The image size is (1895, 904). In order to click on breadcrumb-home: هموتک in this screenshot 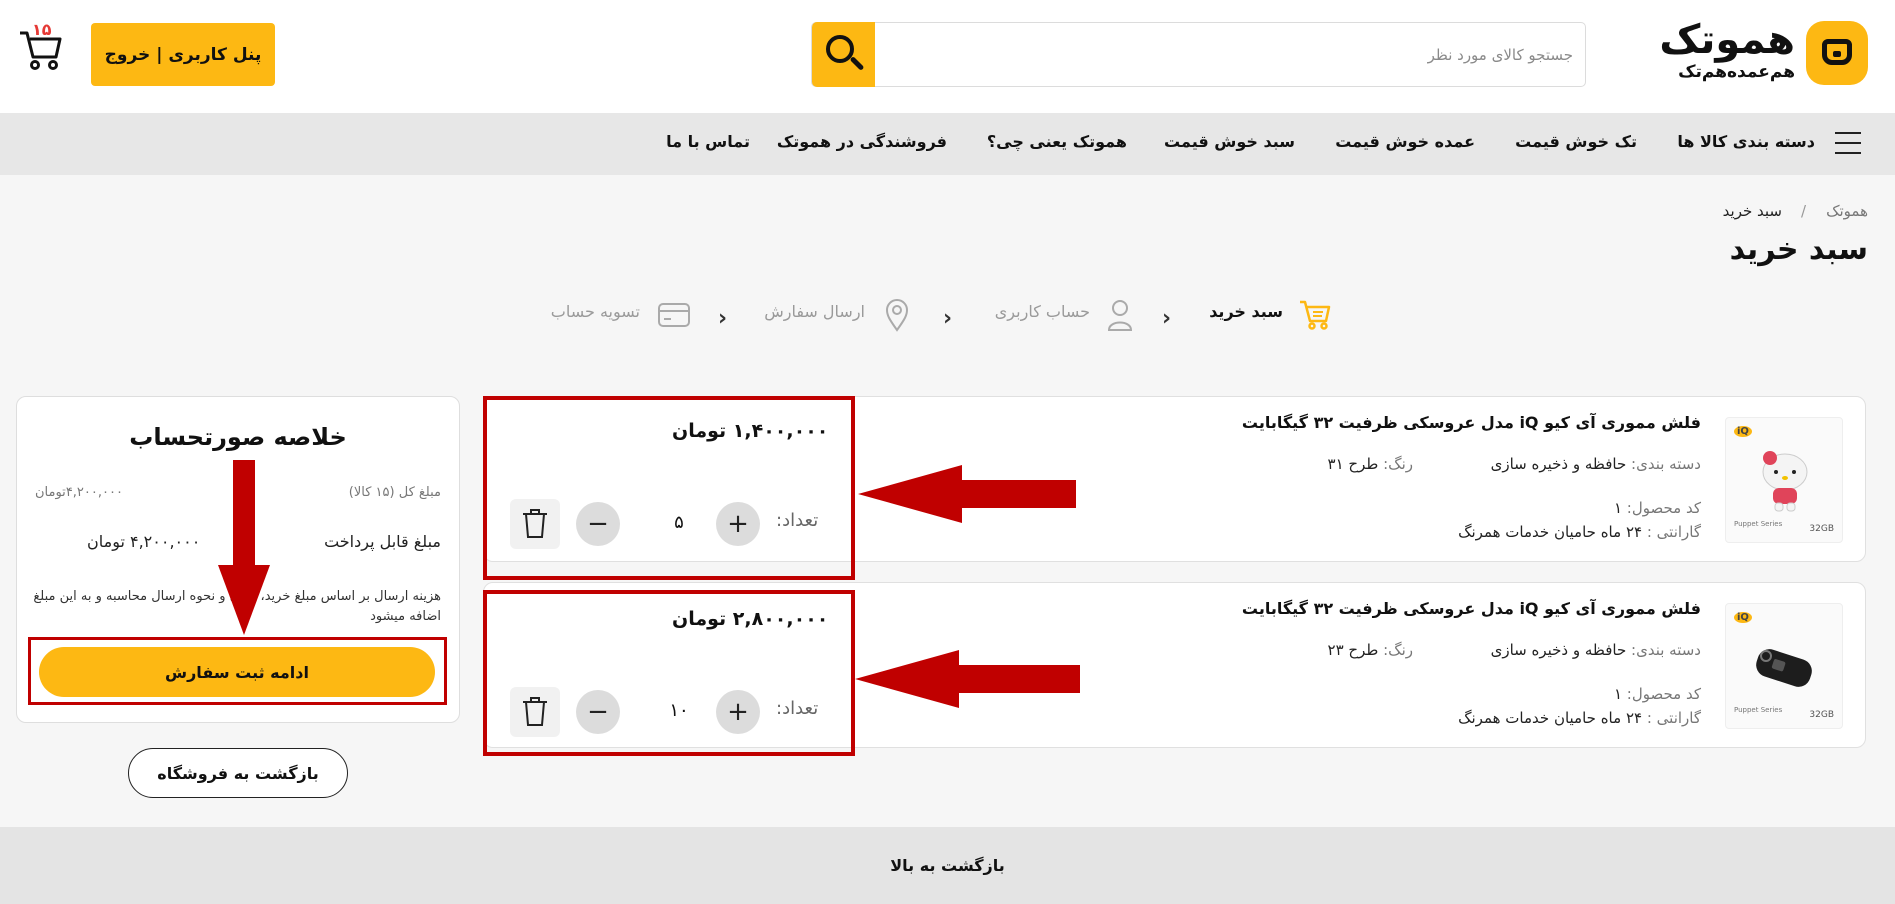, I will do `click(1847, 211)`.